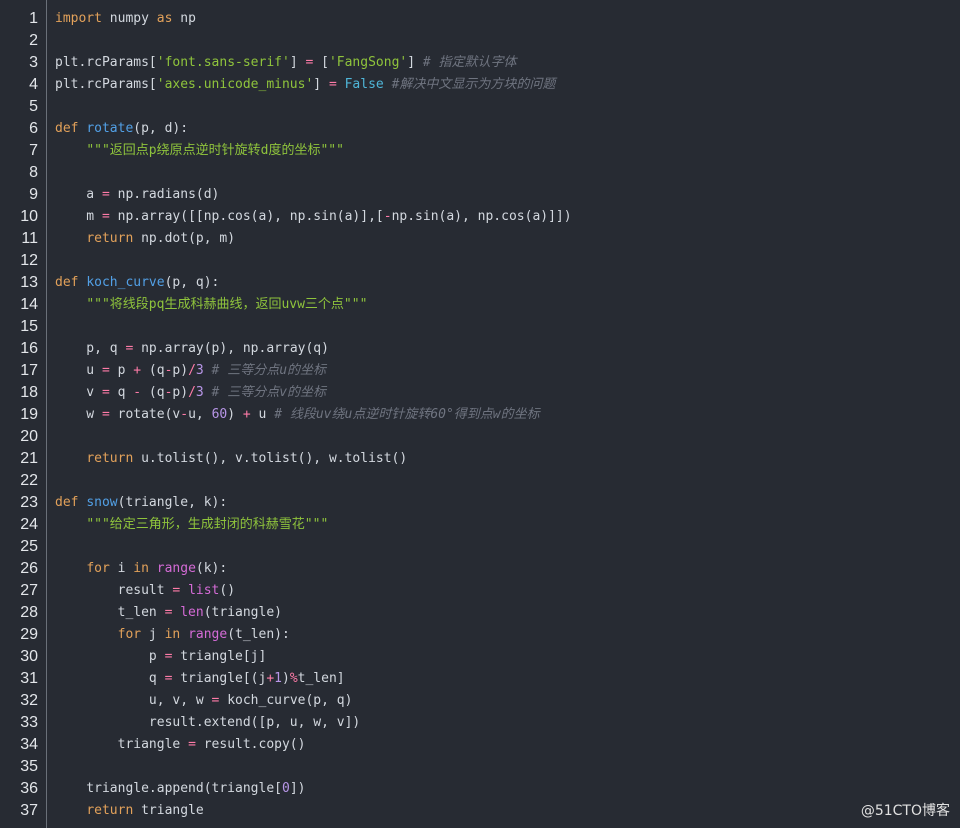 This screenshot has width=960, height=828. Describe the element at coordinates (480, 305) in the screenshot. I see `code-line: 14 """将线段pq生成科赫曲线，返回uvw三个点"""` at that location.